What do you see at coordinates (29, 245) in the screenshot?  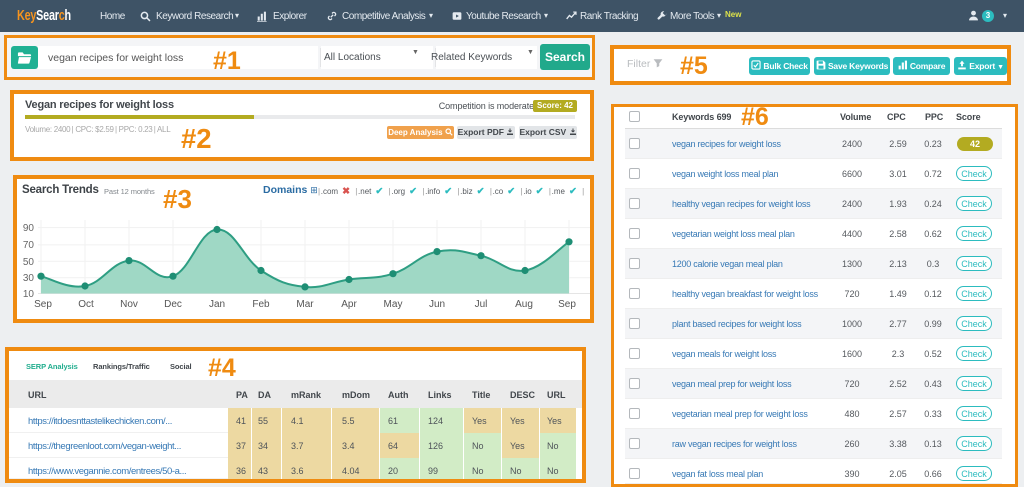 I see `svg-text: 70` at bounding box center [29, 245].